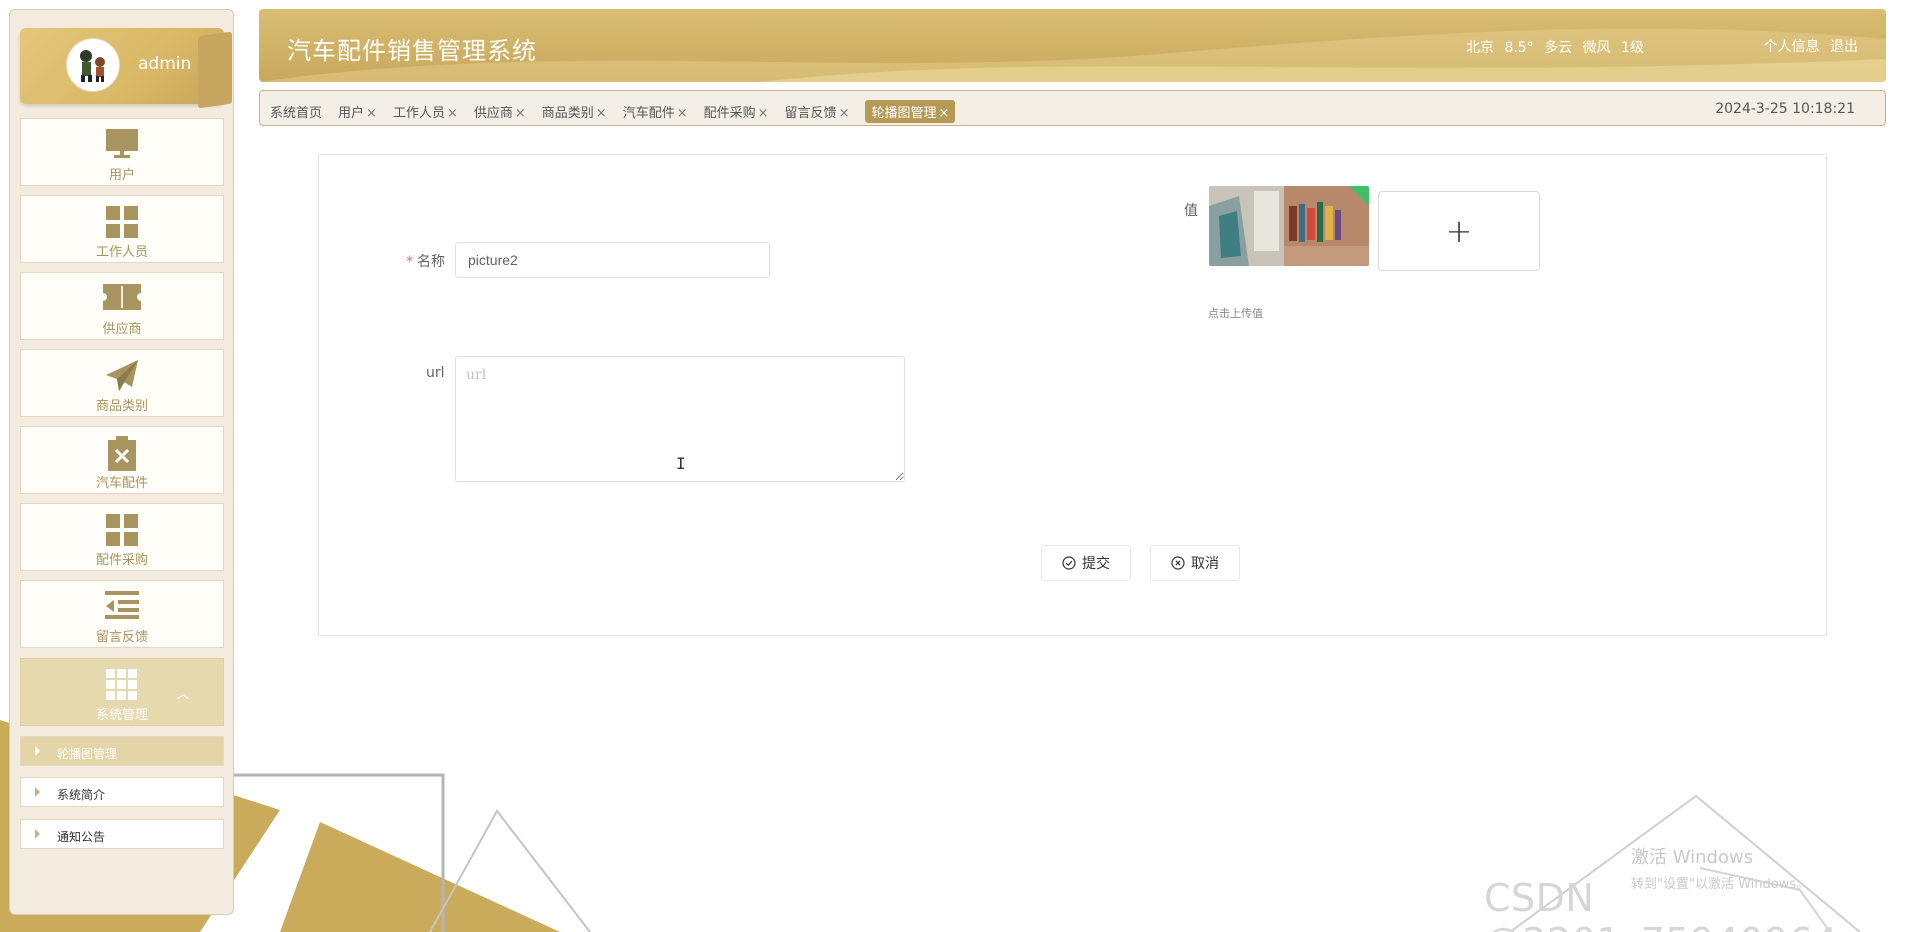 Image resolution: width=1920 pixels, height=932 pixels. What do you see at coordinates (681, 463) in the screenshot?
I see `text-cursor-icon: I` at bounding box center [681, 463].